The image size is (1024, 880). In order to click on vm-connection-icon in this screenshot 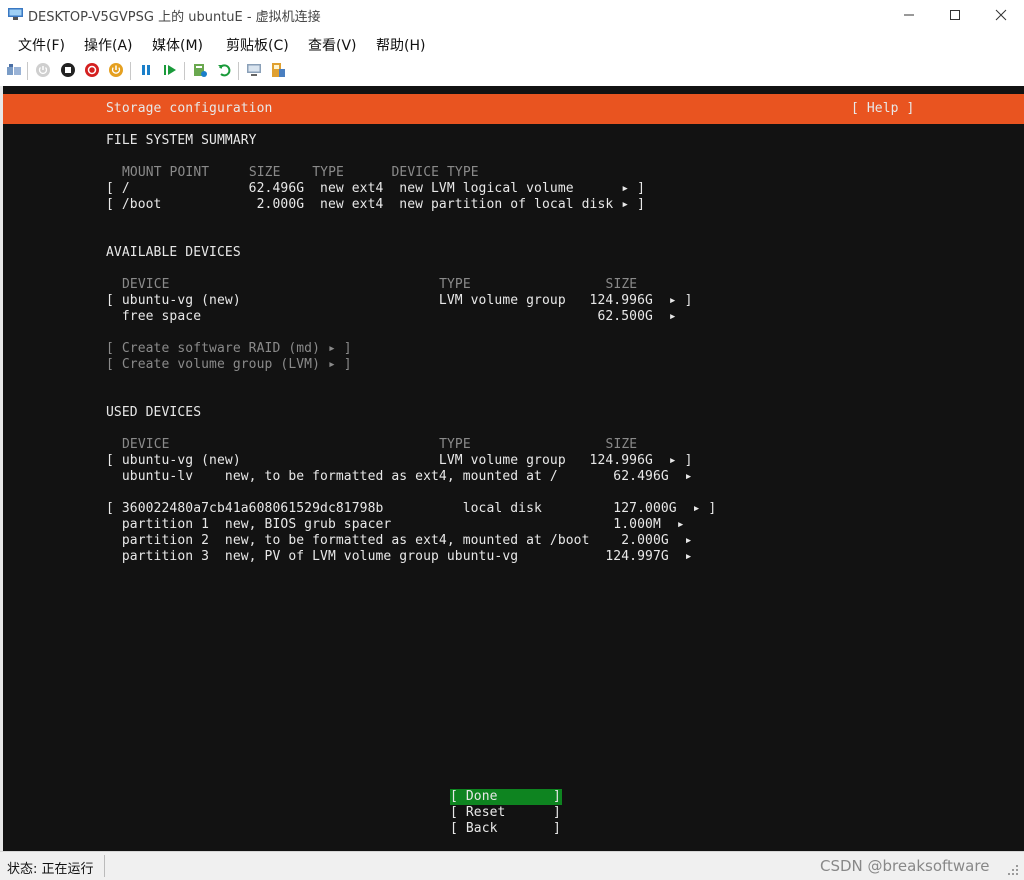, I will do `click(15, 14)`.